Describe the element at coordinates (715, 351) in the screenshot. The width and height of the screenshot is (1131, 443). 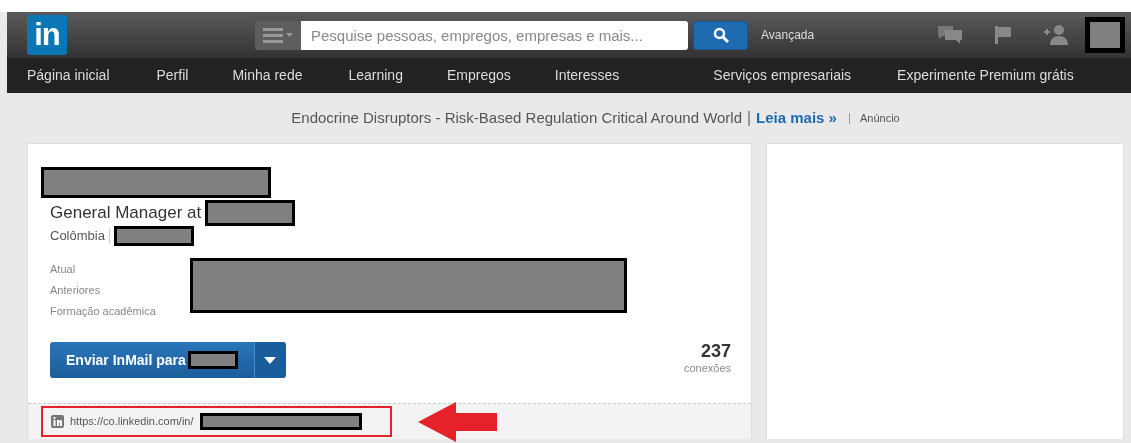
I see `connections-count: 237` at that location.